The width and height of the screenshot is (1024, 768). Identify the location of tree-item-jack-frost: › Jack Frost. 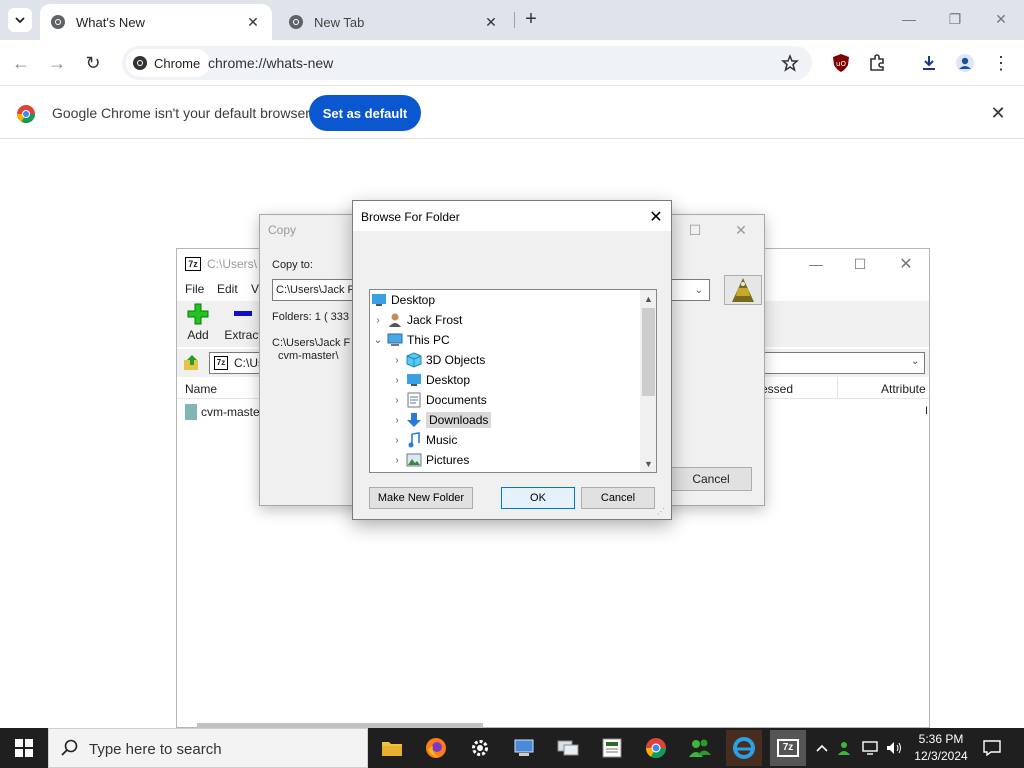
(416, 320).